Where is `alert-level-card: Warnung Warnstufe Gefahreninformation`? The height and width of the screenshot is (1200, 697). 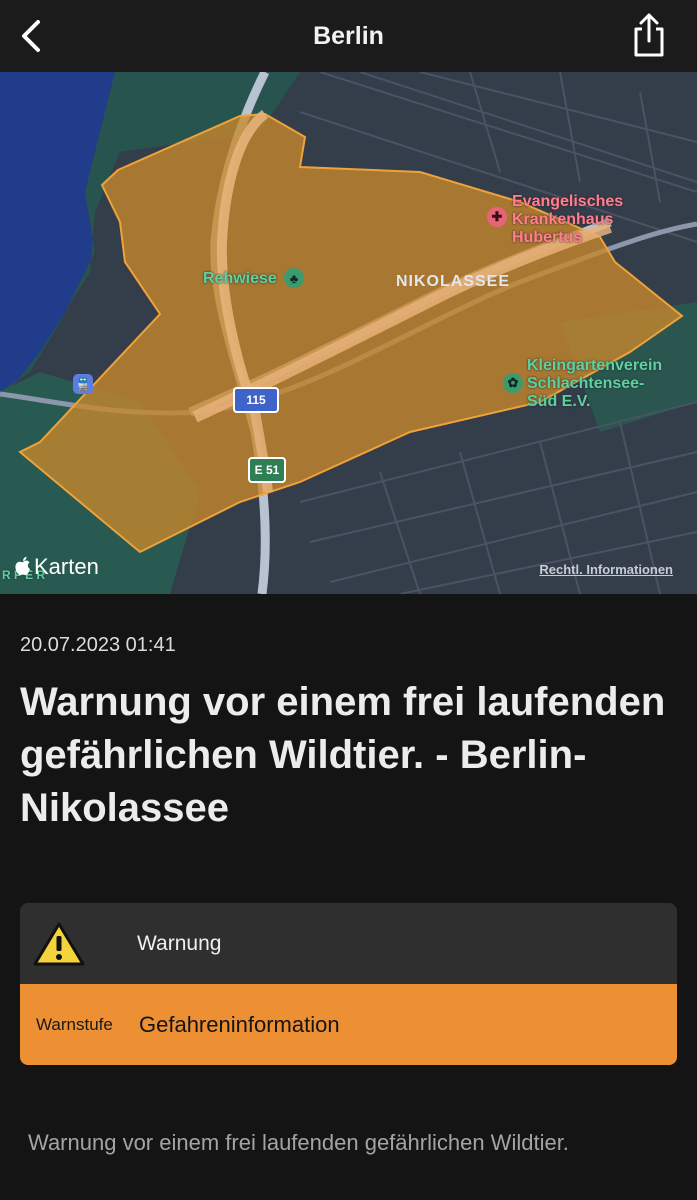
alert-level-card: Warnung Warnstufe Gefahreninformation is located at coordinates (348, 984).